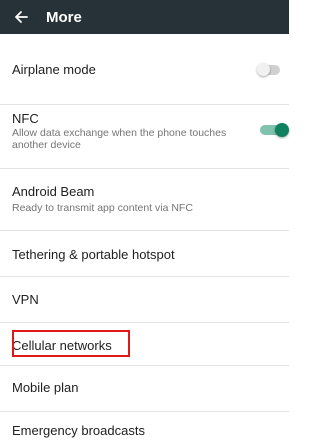  Describe the element at coordinates (144, 389) in the screenshot. I see `setting-mobile-plan: Mobile plan` at that location.